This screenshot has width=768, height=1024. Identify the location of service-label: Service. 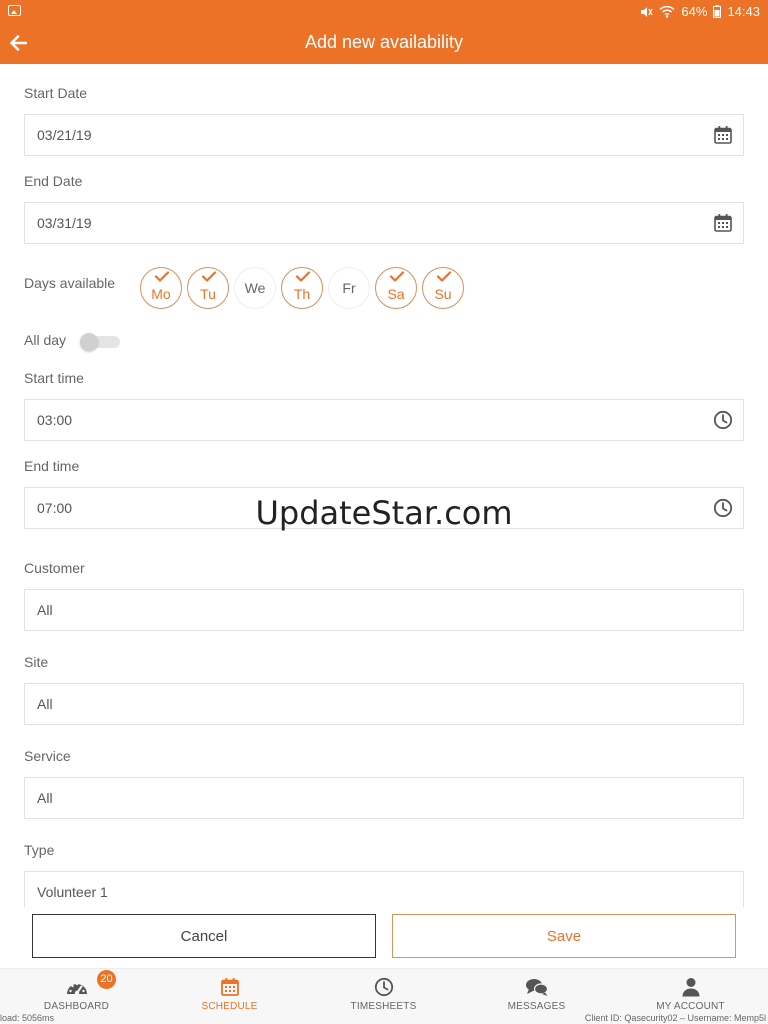
(47, 756).